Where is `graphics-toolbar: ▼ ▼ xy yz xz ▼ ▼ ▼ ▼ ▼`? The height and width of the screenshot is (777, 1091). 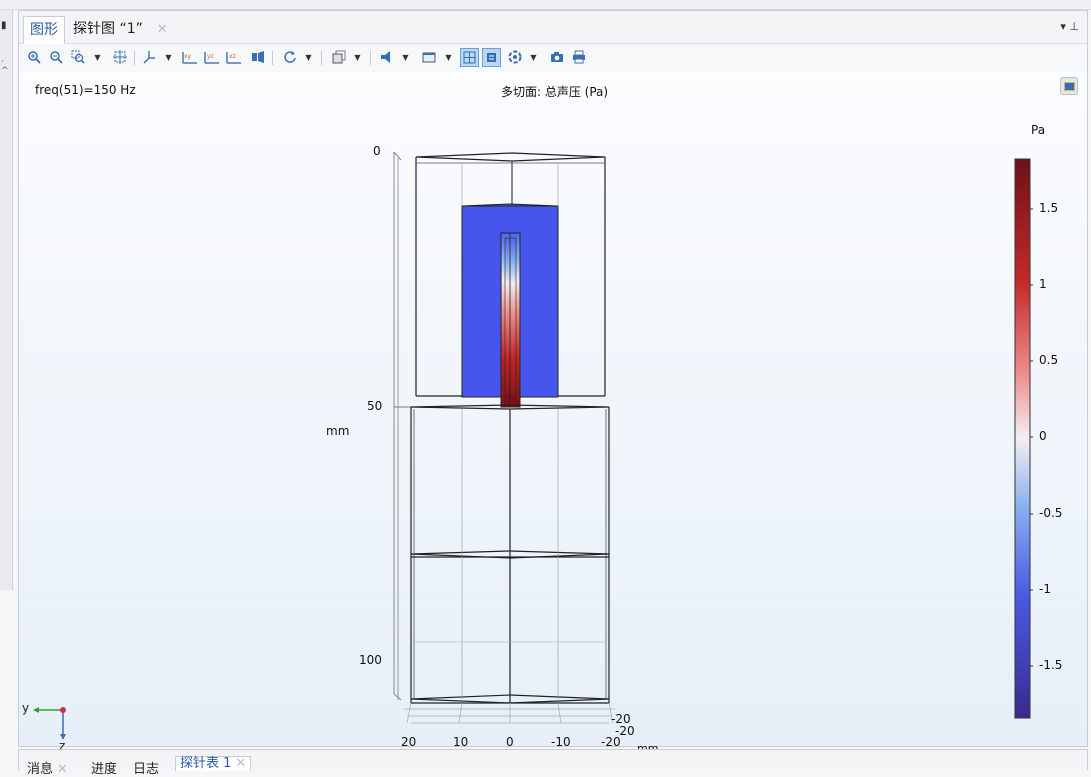 graphics-toolbar: ▼ ▼ xy yz xz ▼ ▼ ▼ ▼ ▼ is located at coordinates (553, 58).